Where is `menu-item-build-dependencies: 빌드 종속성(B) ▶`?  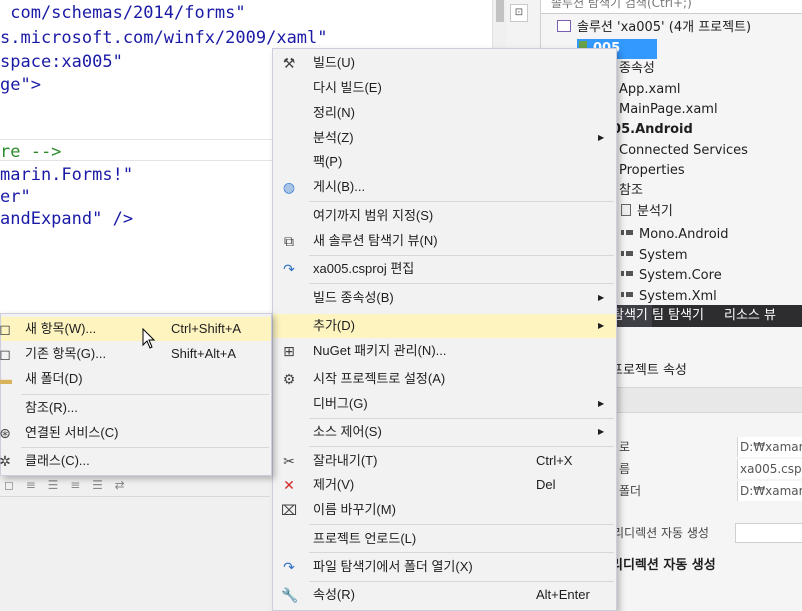 menu-item-build-dependencies: 빌드 종속성(B) ▶ is located at coordinates (444, 298).